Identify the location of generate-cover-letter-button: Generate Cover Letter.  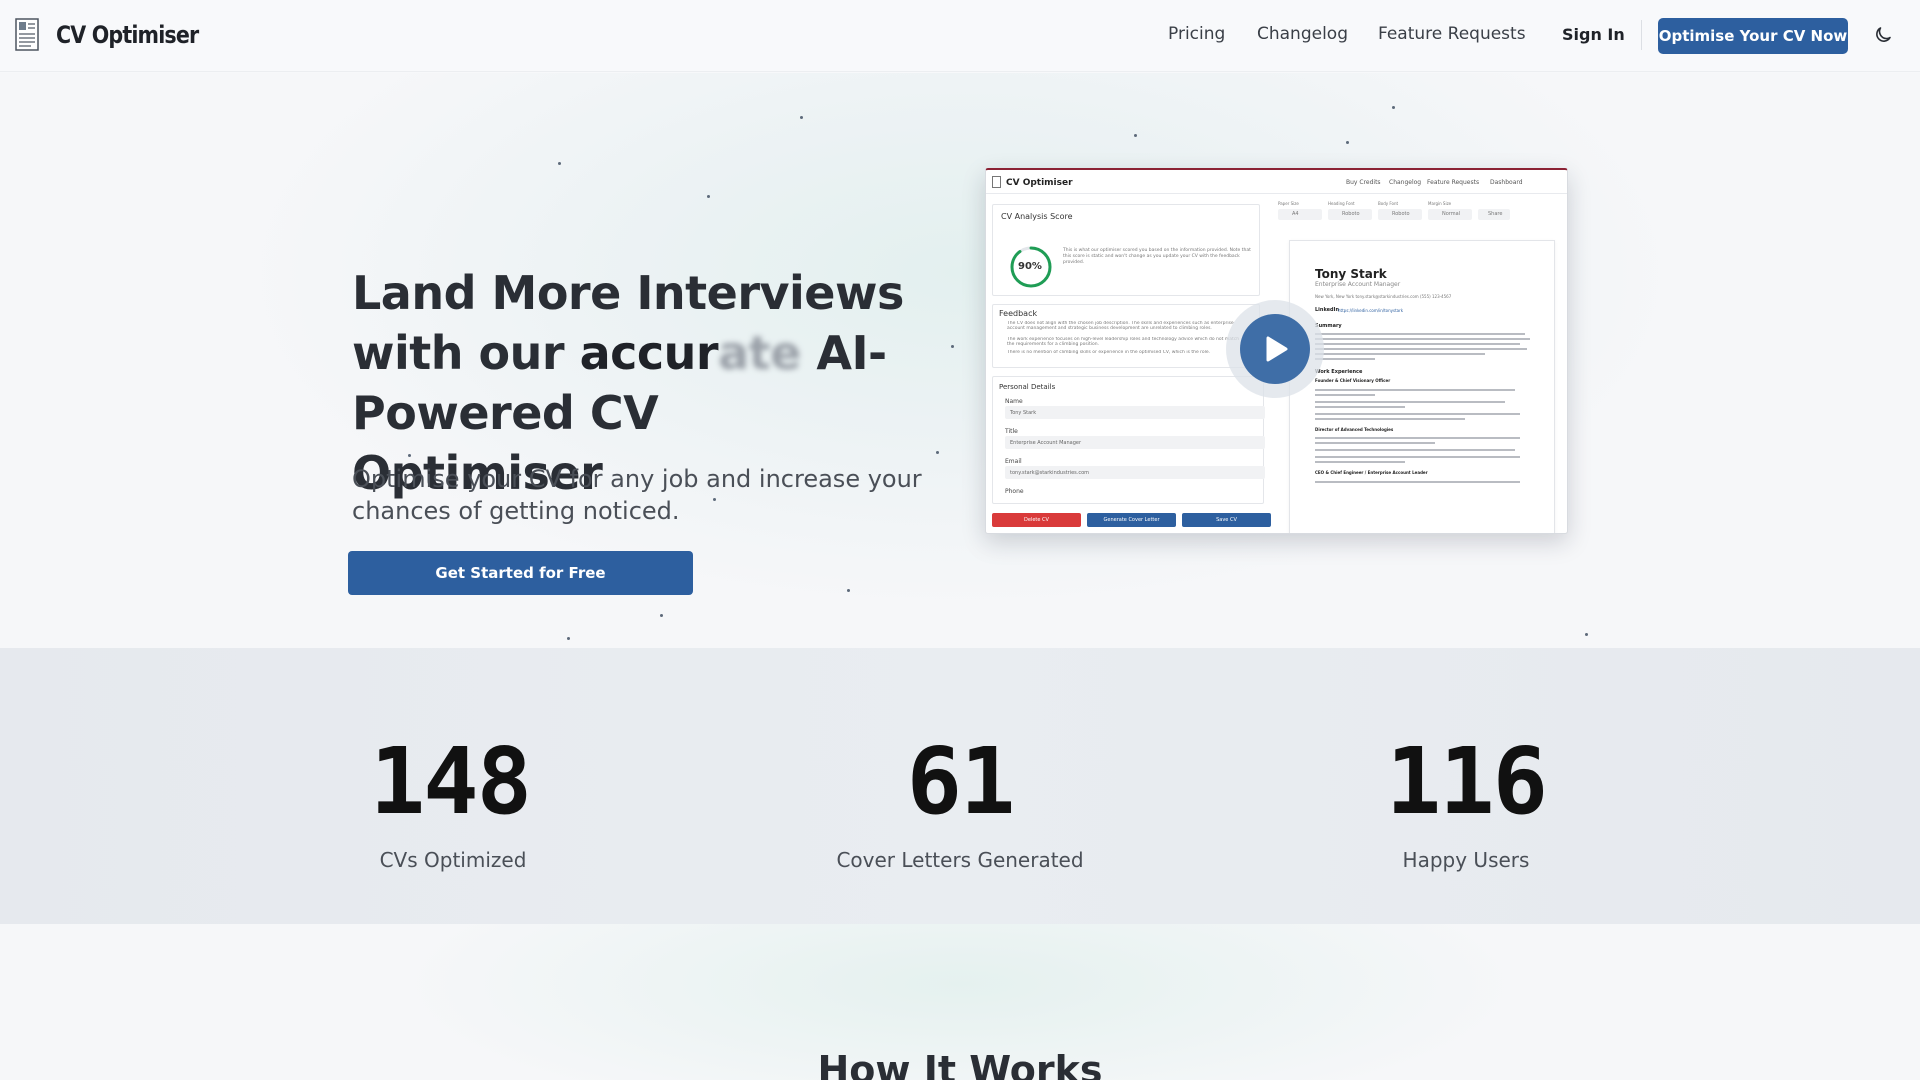
(1131, 520).